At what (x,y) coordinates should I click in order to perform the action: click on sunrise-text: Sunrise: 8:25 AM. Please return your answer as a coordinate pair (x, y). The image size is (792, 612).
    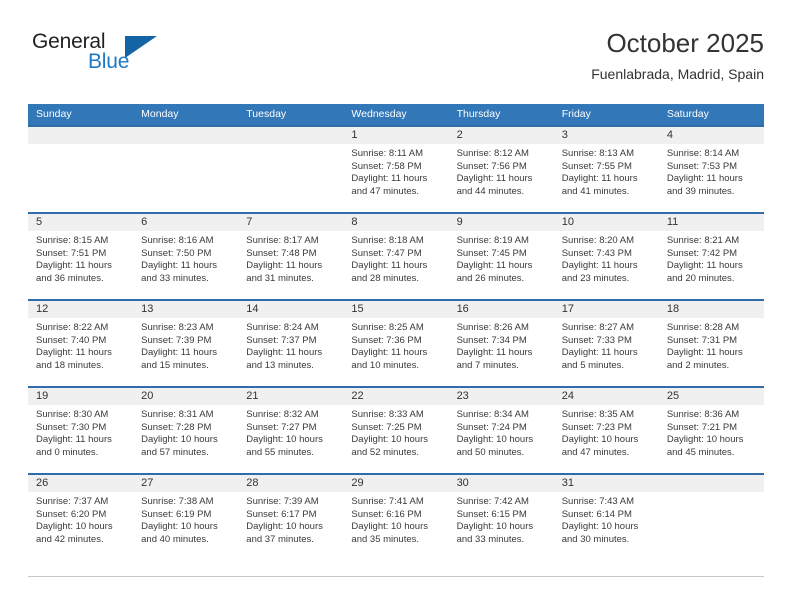
    Looking at the image, I should click on (387, 327).